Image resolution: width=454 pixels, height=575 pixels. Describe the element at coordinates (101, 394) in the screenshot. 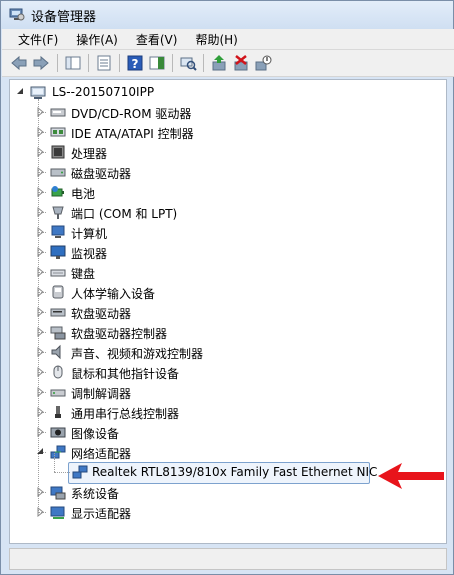

I see `tree-item-label: 调制解调器` at that location.